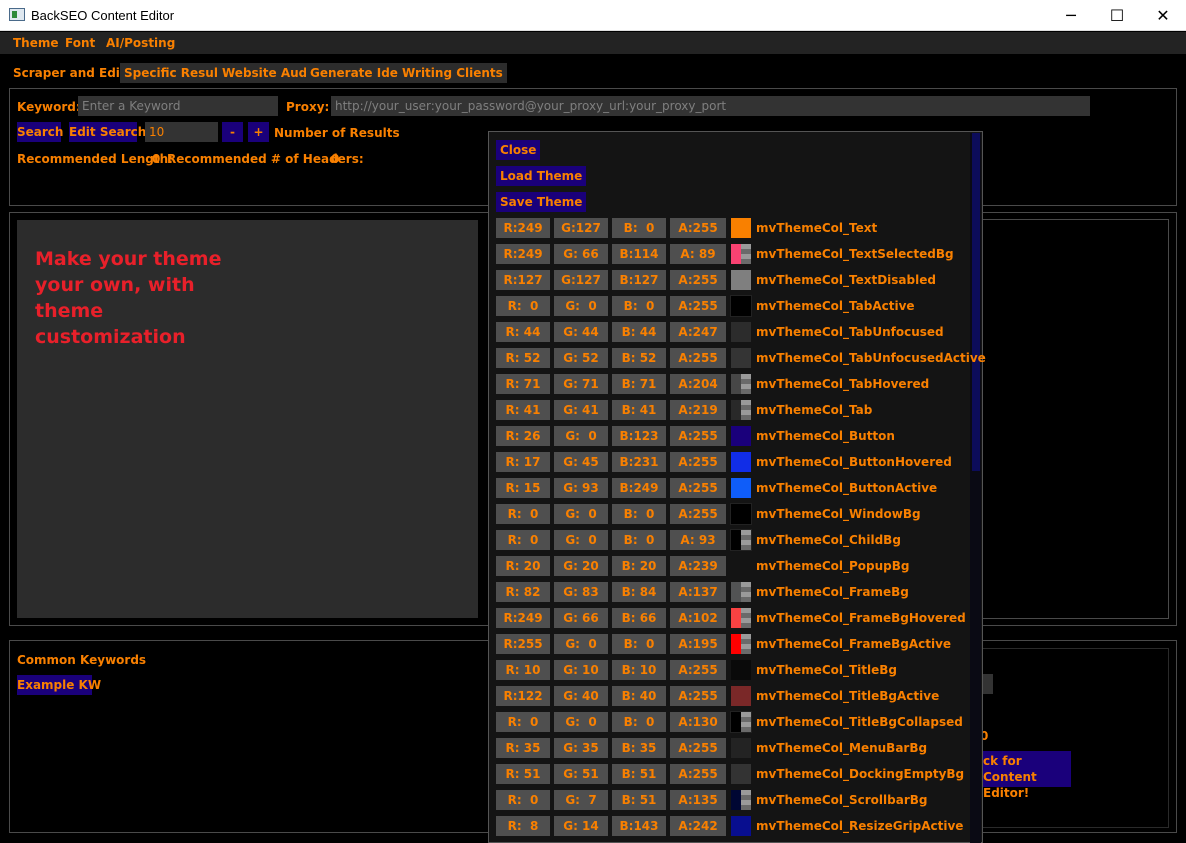 The width and height of the screenshot is (1186, 843). Describe the element at coordinates (181, 132) in the screenshot. I see `results-count-input: 10` at that location.